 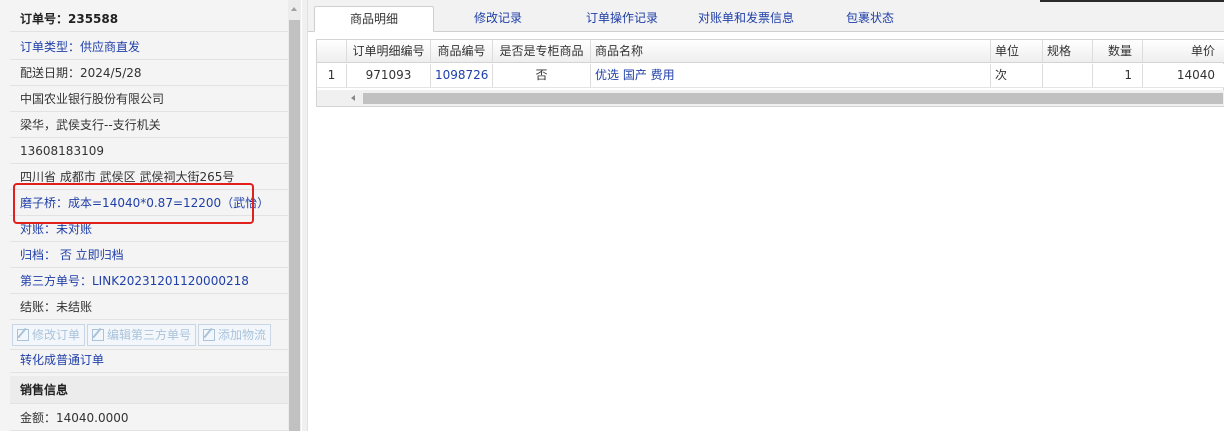 What do you see at coordinates (149, 19) in the screenshot?
I see `order-number: 订单号：235588` at bounding box center [149, 19].